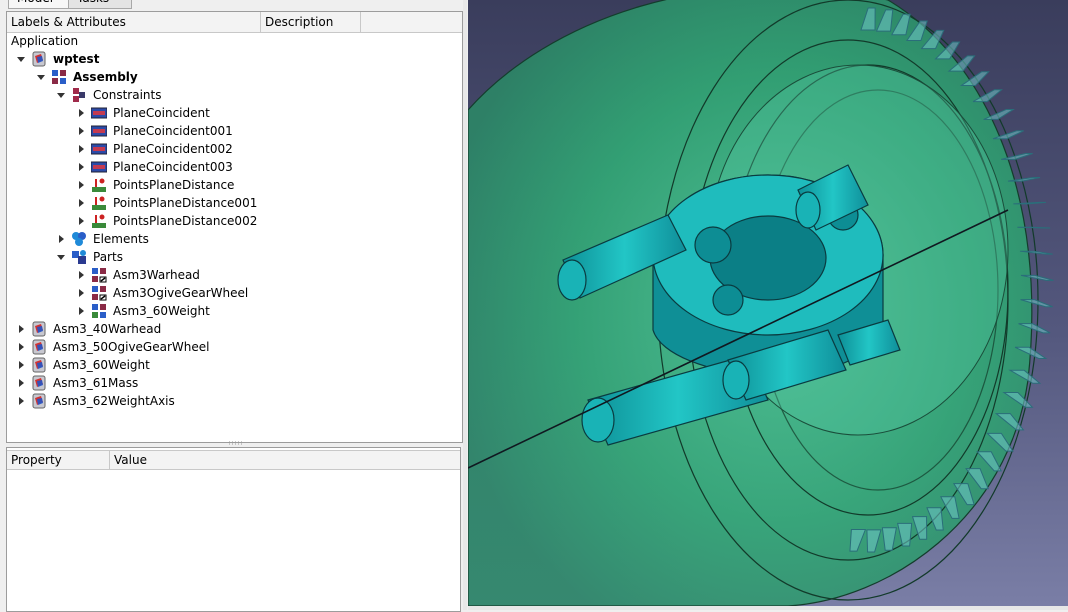 This screenshot has height=612, width=1068. I want to click on tree-item-label: PointsPlaneDistance002, so click(185, 221).